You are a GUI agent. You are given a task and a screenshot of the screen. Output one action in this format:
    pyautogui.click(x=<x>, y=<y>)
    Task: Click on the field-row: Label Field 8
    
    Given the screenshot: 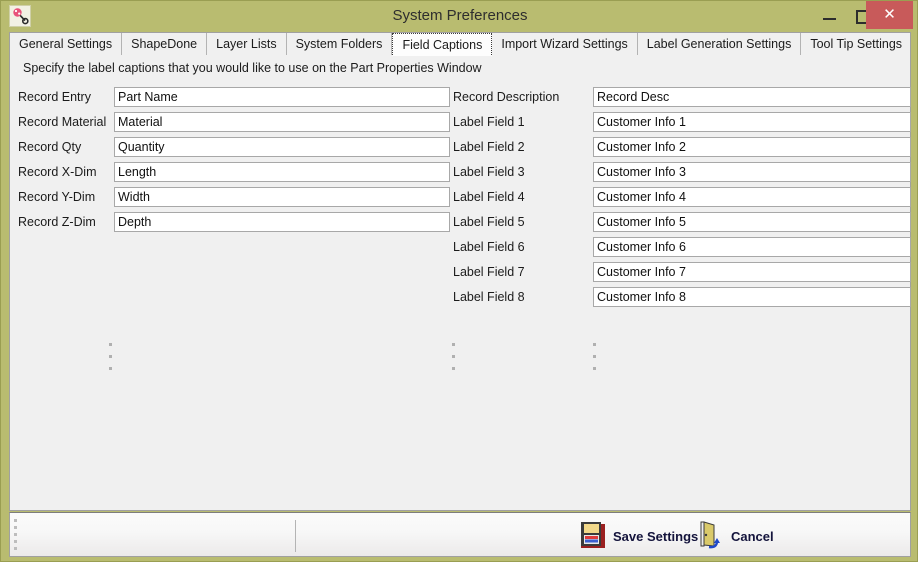 What is the action you would take?
    pyautogui.click(x=682, y=298)
    